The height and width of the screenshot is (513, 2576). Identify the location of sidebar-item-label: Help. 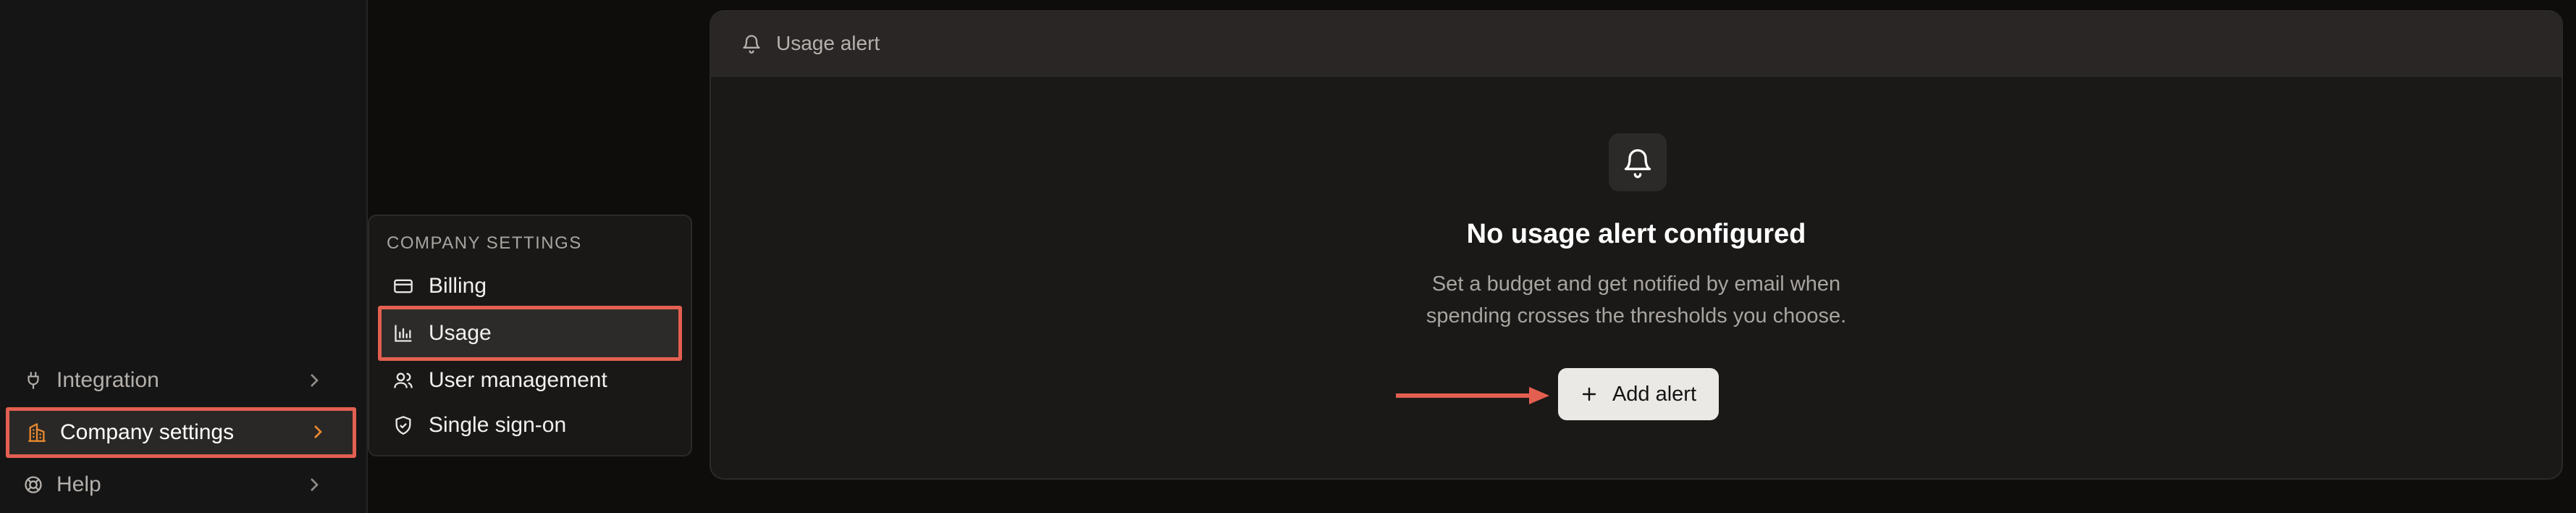
(78, 484).